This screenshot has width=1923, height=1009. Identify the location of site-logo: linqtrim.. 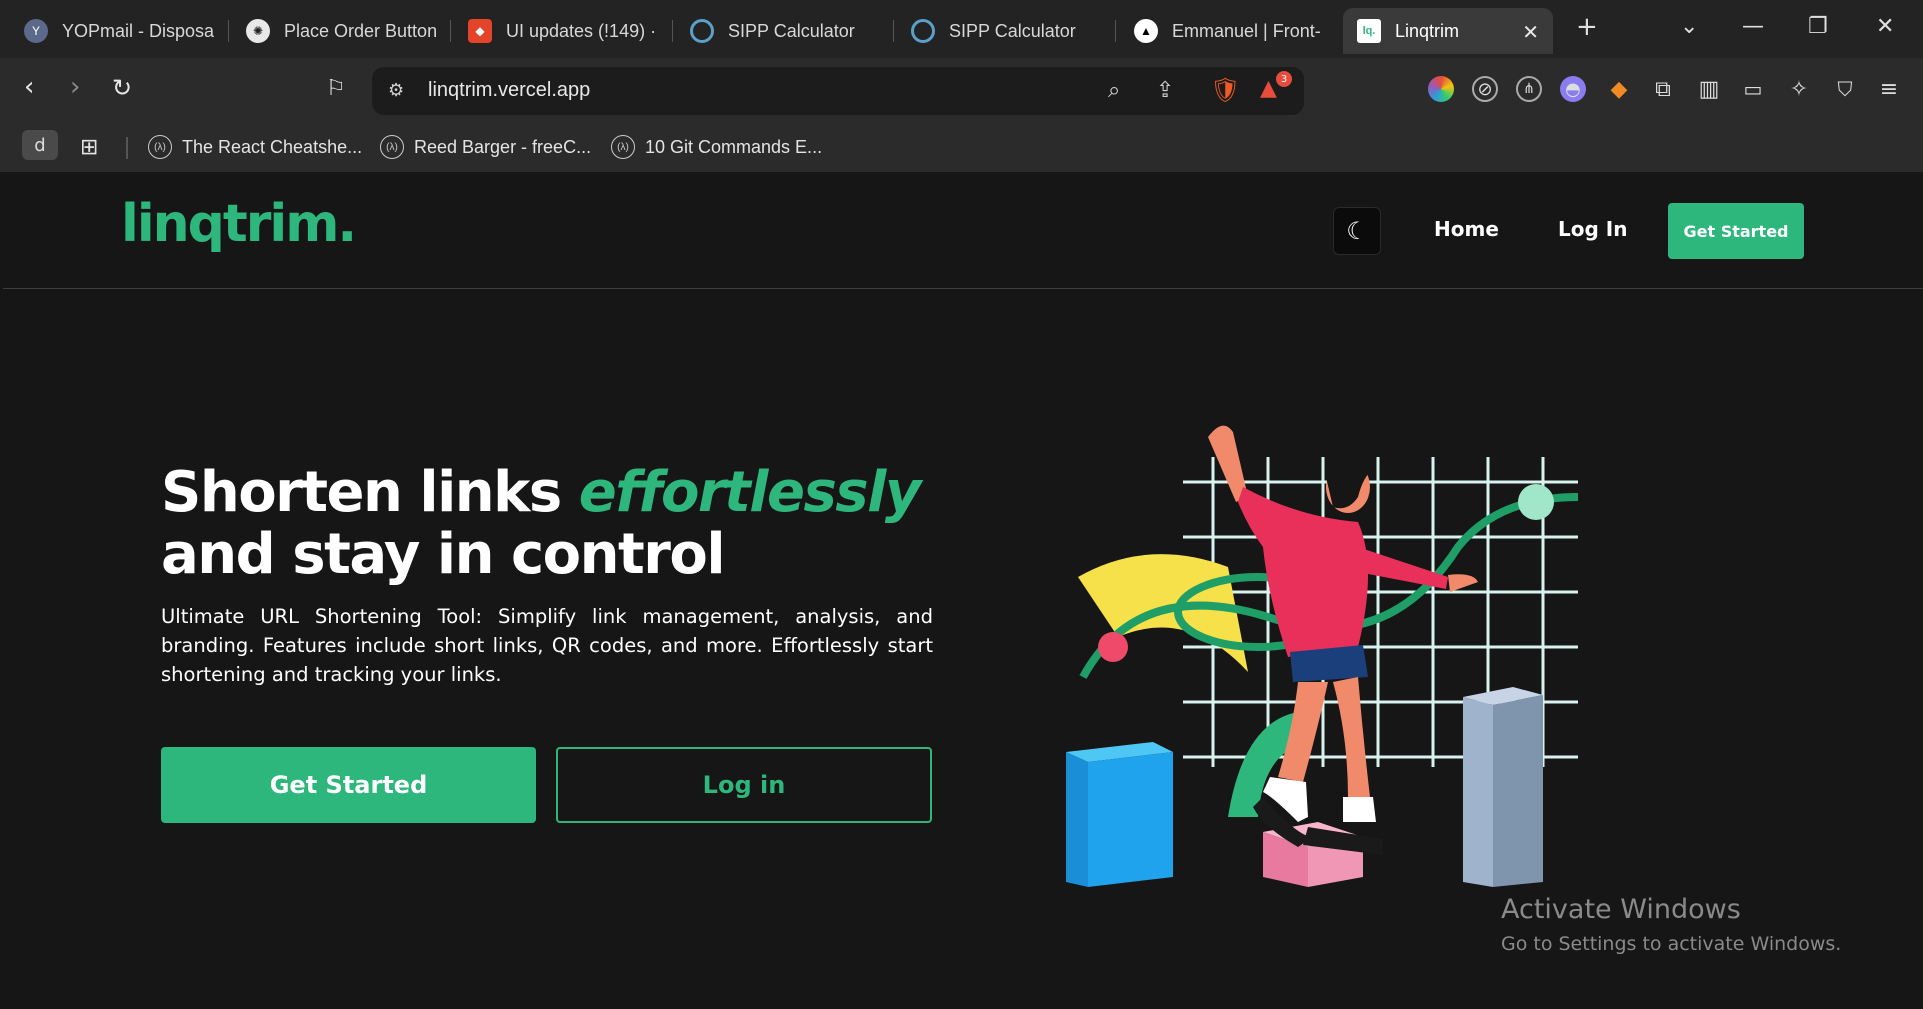
(239, 224).